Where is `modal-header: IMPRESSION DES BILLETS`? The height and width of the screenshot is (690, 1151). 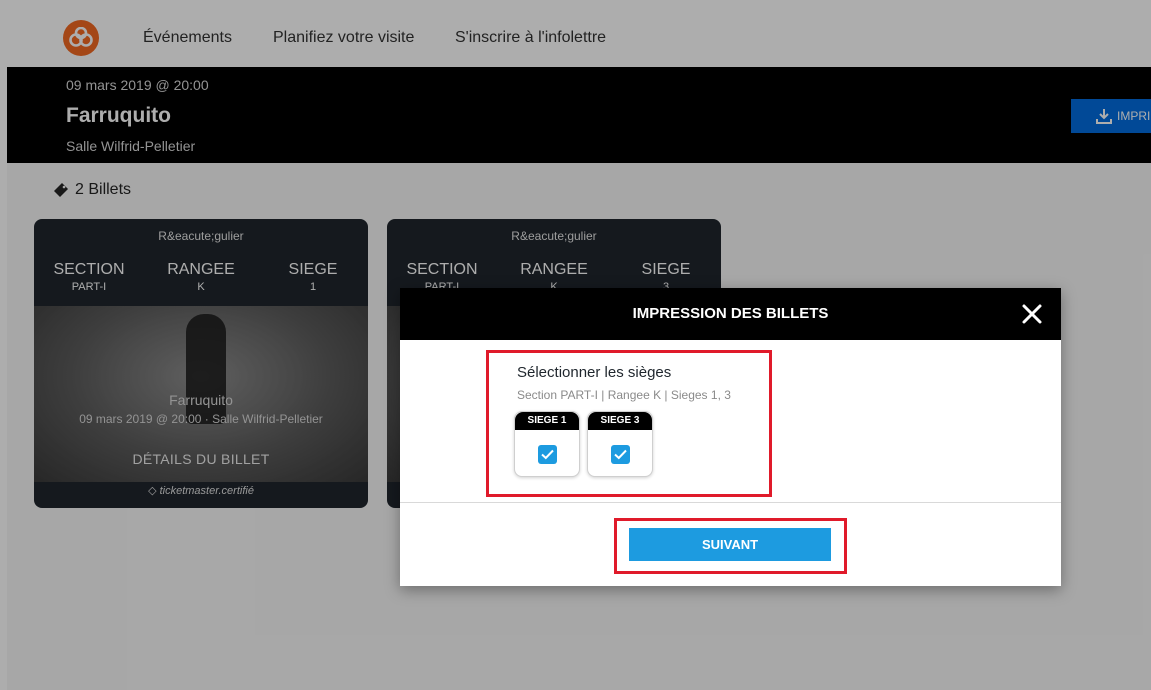 modal-header: IMPRESSION DES BILLETS is located at coordinates (730, 314).